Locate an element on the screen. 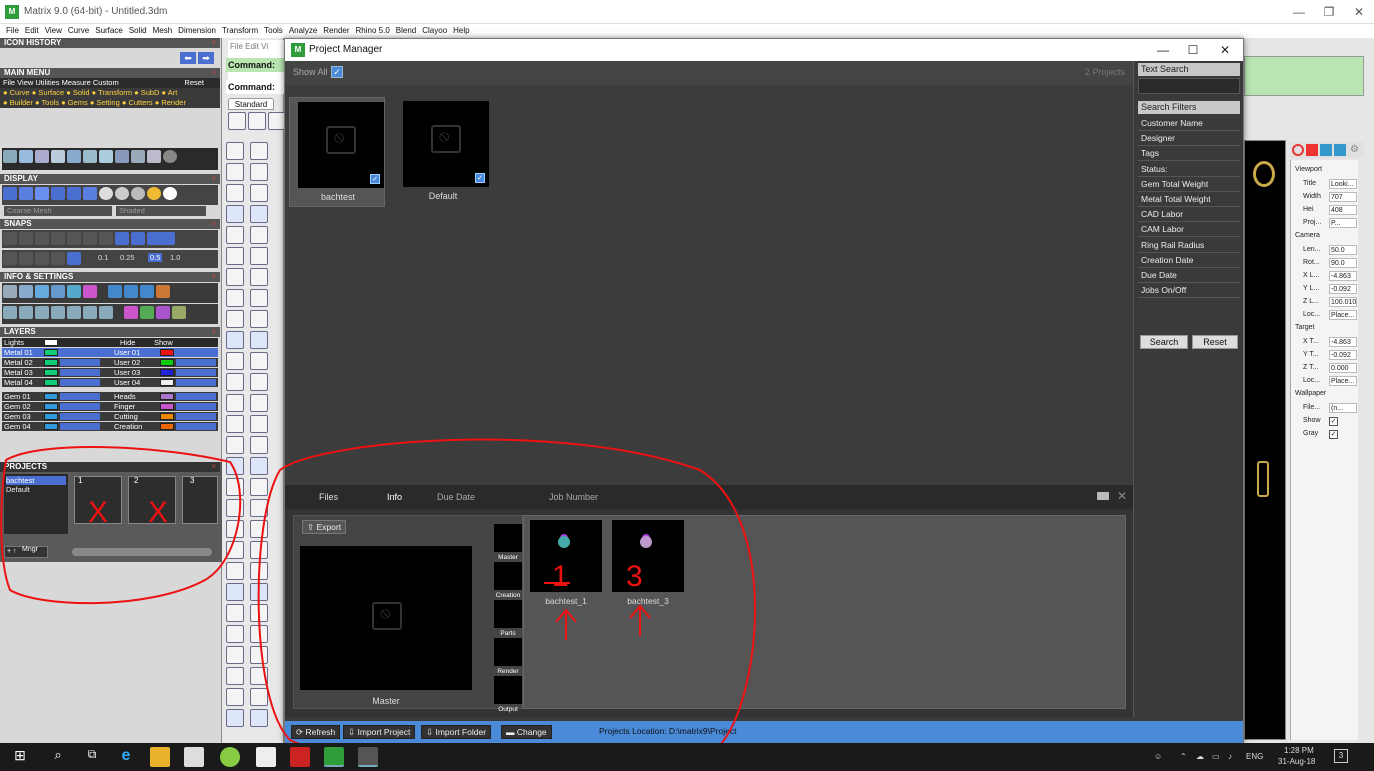 The width and height of the screenshot is (1374, 771). solid-icon is located at coordinates (58, 156).